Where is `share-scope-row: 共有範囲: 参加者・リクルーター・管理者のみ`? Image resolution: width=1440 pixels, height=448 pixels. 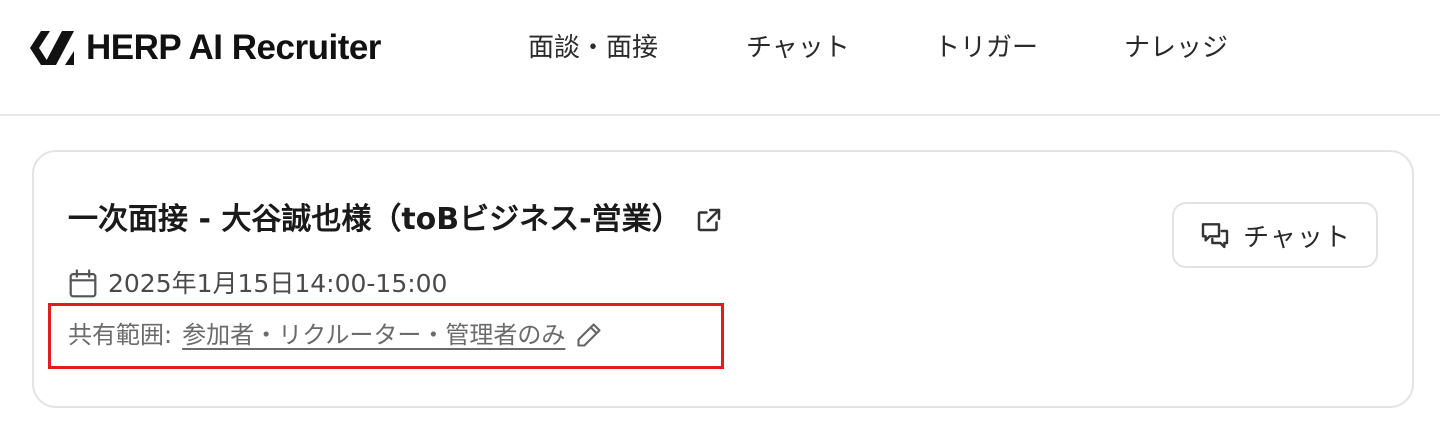
share-scope-row: 共有範囲: 参加者・リクルーター・管理者のみ is located at coordinates (335, 335).